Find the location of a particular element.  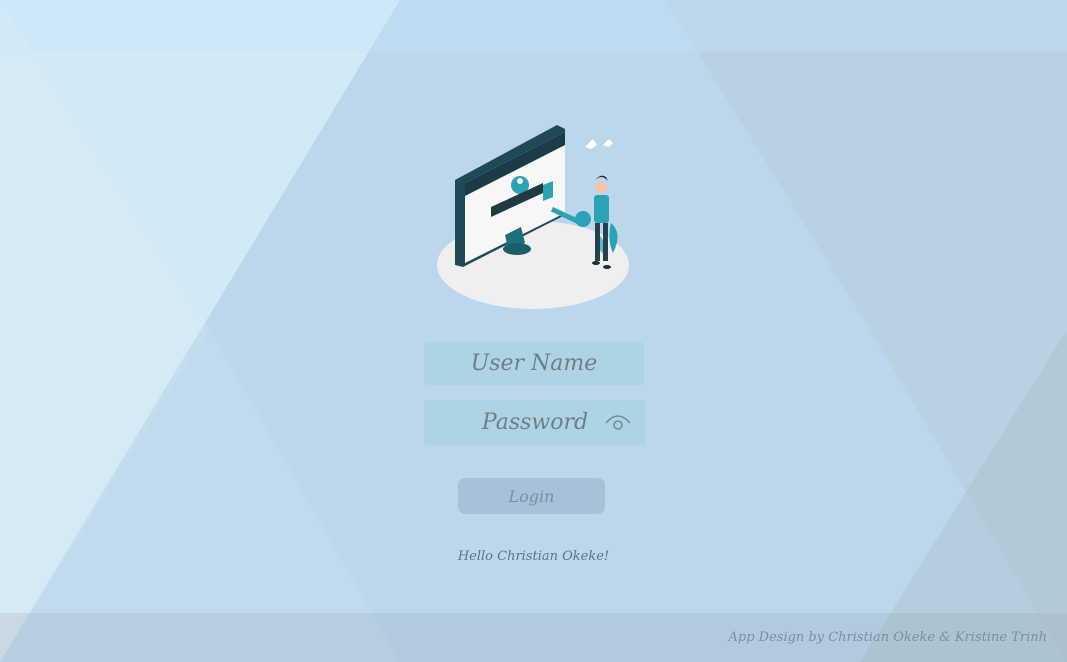

eye-icon is located at coordinates (618, 423).